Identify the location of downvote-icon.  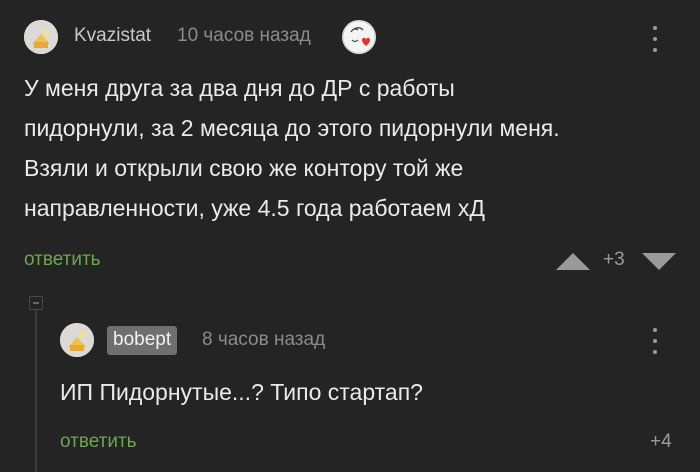
(659, 261).